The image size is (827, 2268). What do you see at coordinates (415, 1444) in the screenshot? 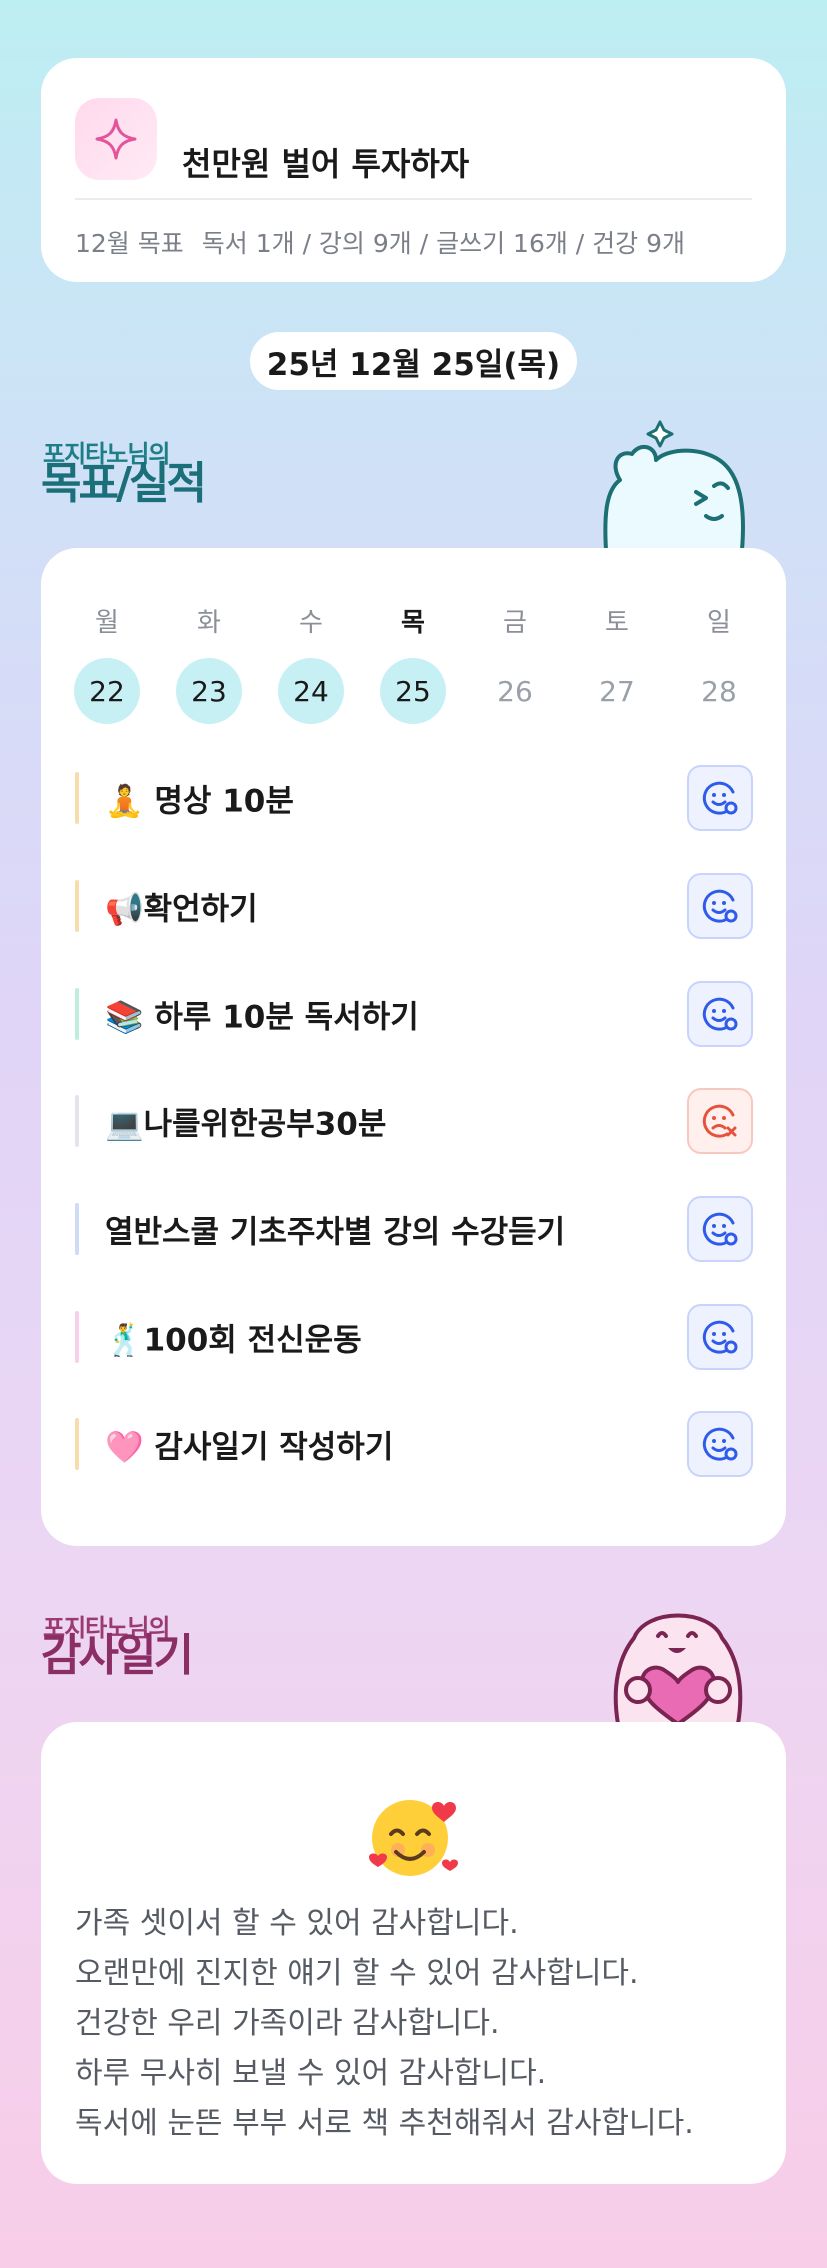
I see `task-item: 🩷 감사일기 작성하기` at bounding box center [415, 1444].